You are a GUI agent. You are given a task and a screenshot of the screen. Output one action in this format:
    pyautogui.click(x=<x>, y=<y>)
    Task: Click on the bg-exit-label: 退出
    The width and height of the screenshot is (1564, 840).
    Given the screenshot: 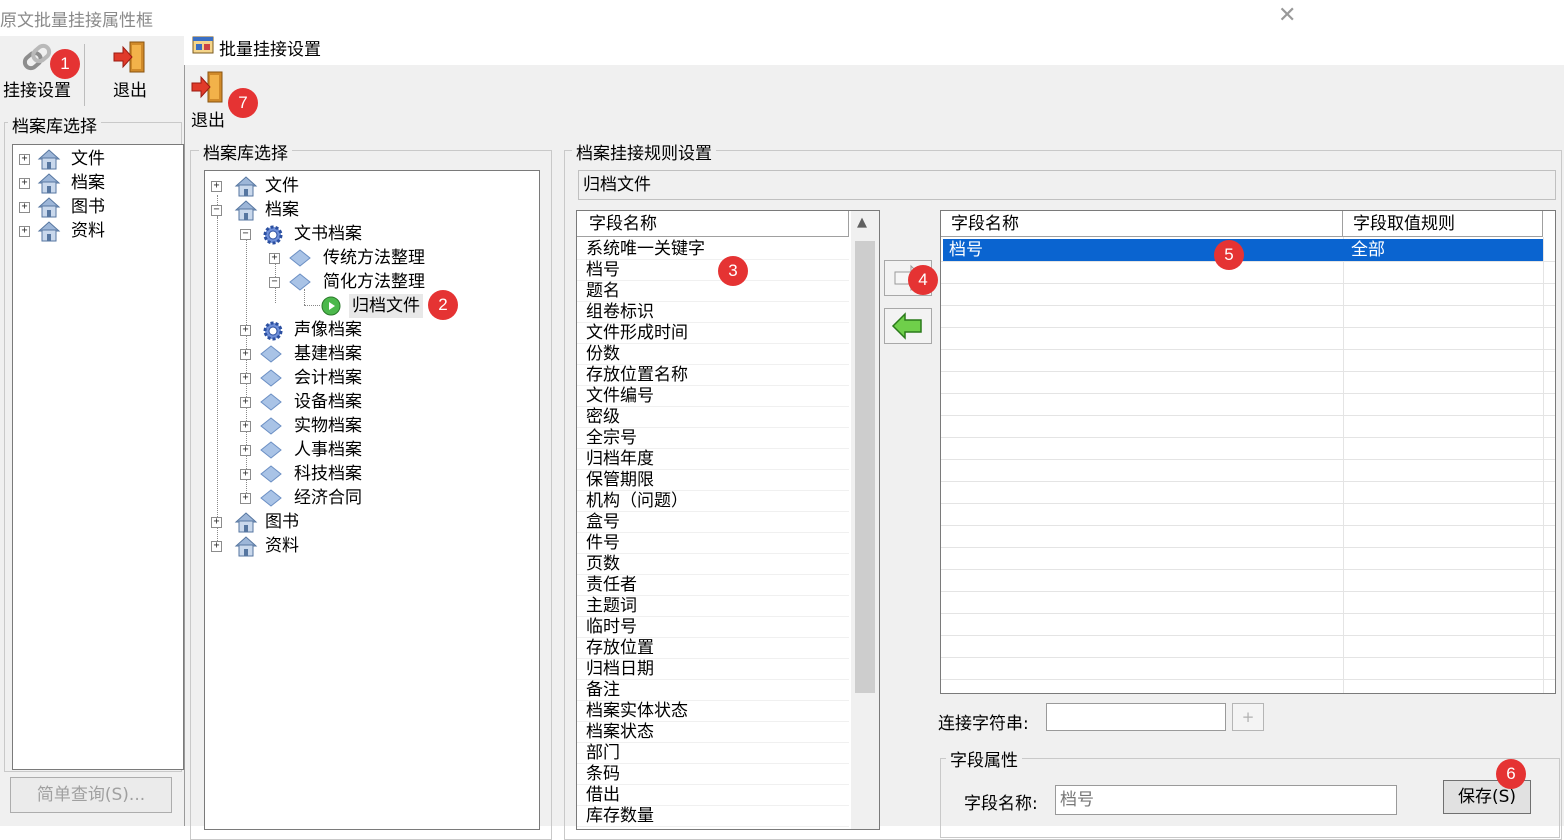 What is the action you would take?
    pyautogui.click(x=130, y=91)
    